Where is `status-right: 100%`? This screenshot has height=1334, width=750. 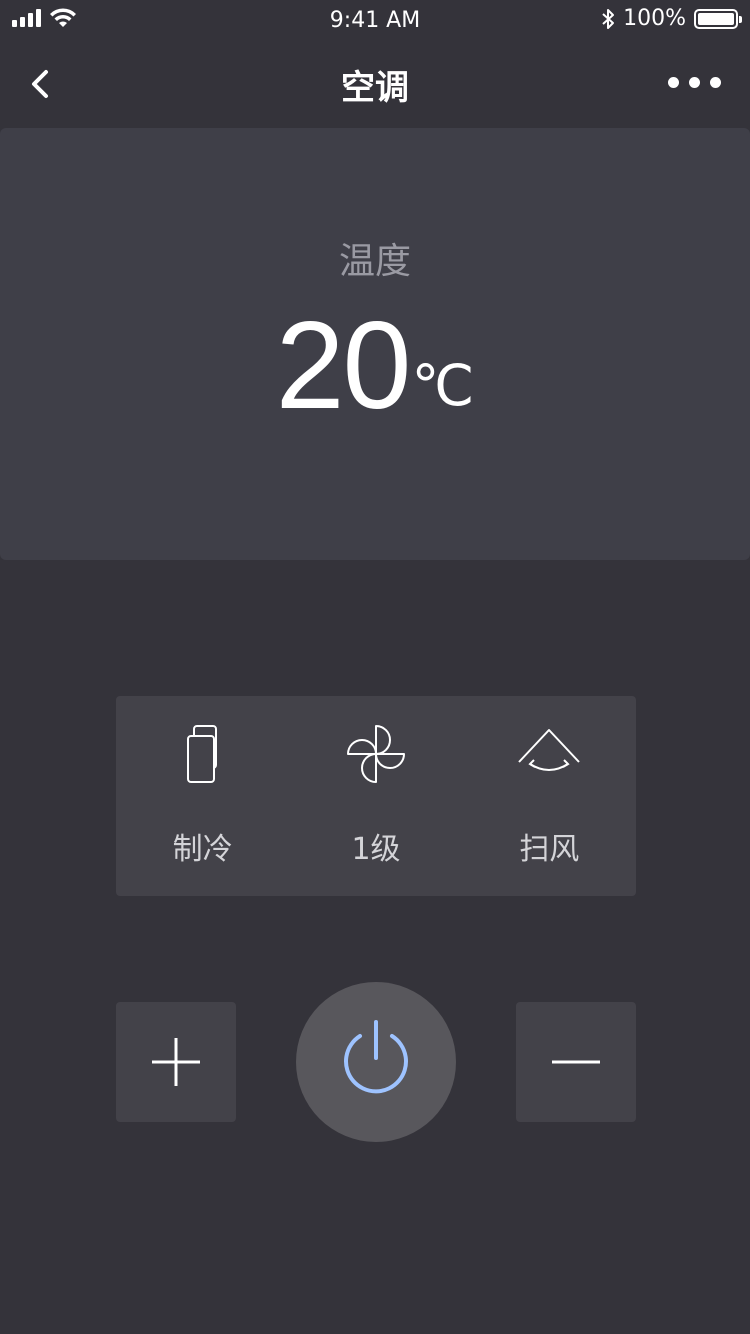
status-right: 100% is located at coordinates (671, 18).